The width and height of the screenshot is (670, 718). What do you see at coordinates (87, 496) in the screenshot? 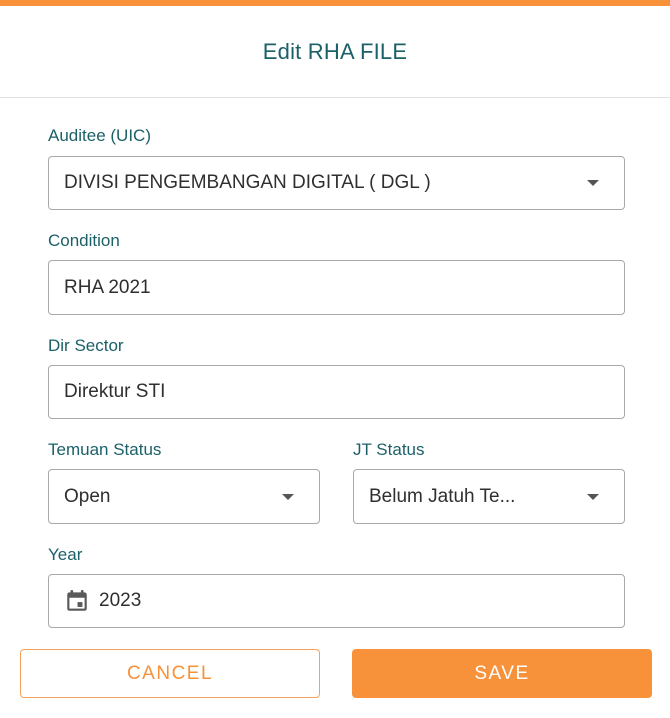
I see `temuan-status-value: Open` at bounding box center [87, 496].